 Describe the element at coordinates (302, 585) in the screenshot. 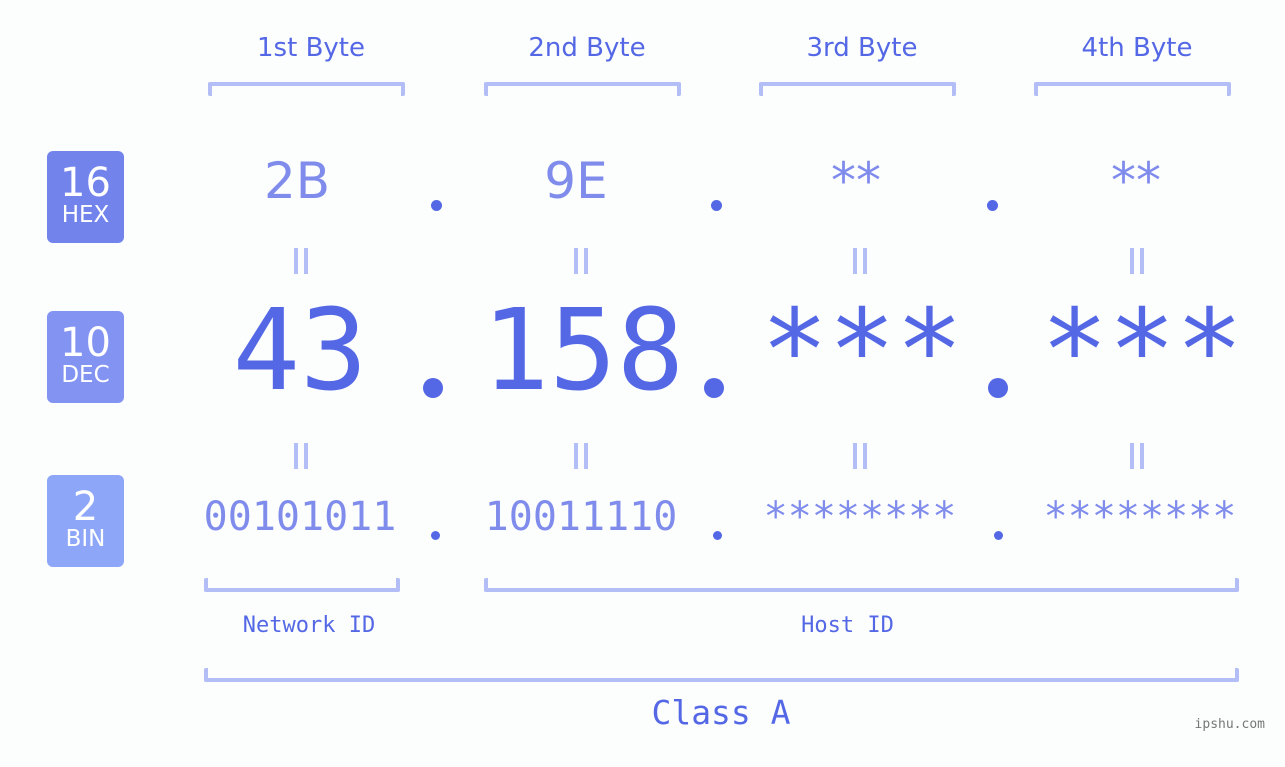

I see `network-id-bracket` at that location.